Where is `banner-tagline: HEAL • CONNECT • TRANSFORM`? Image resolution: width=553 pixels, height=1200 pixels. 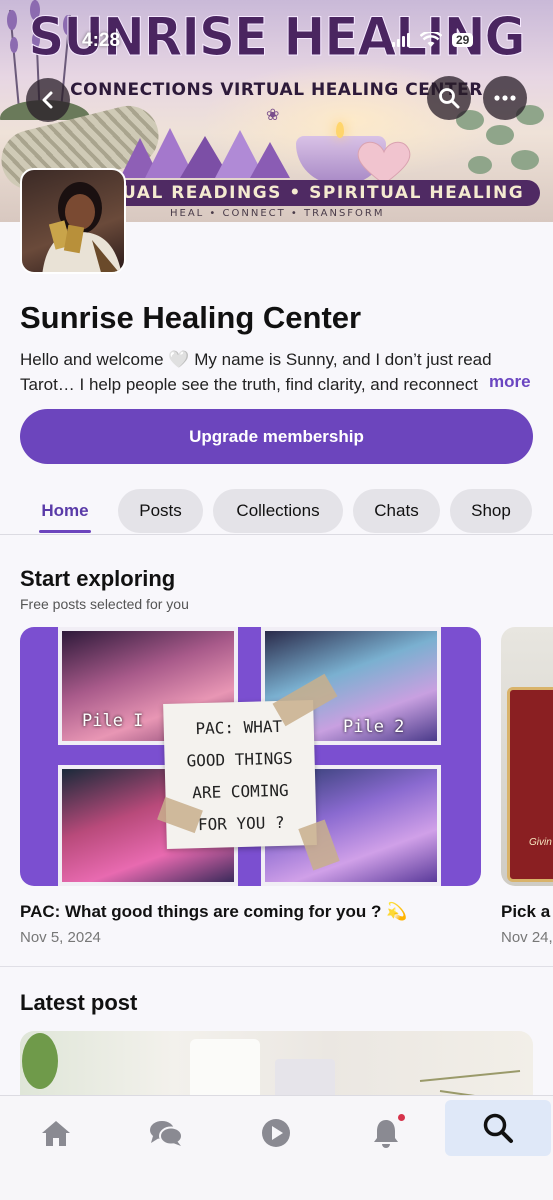 banner-tagline: HEAL • CONNECT • TRANSFORM is located at coordinates (277, 213).